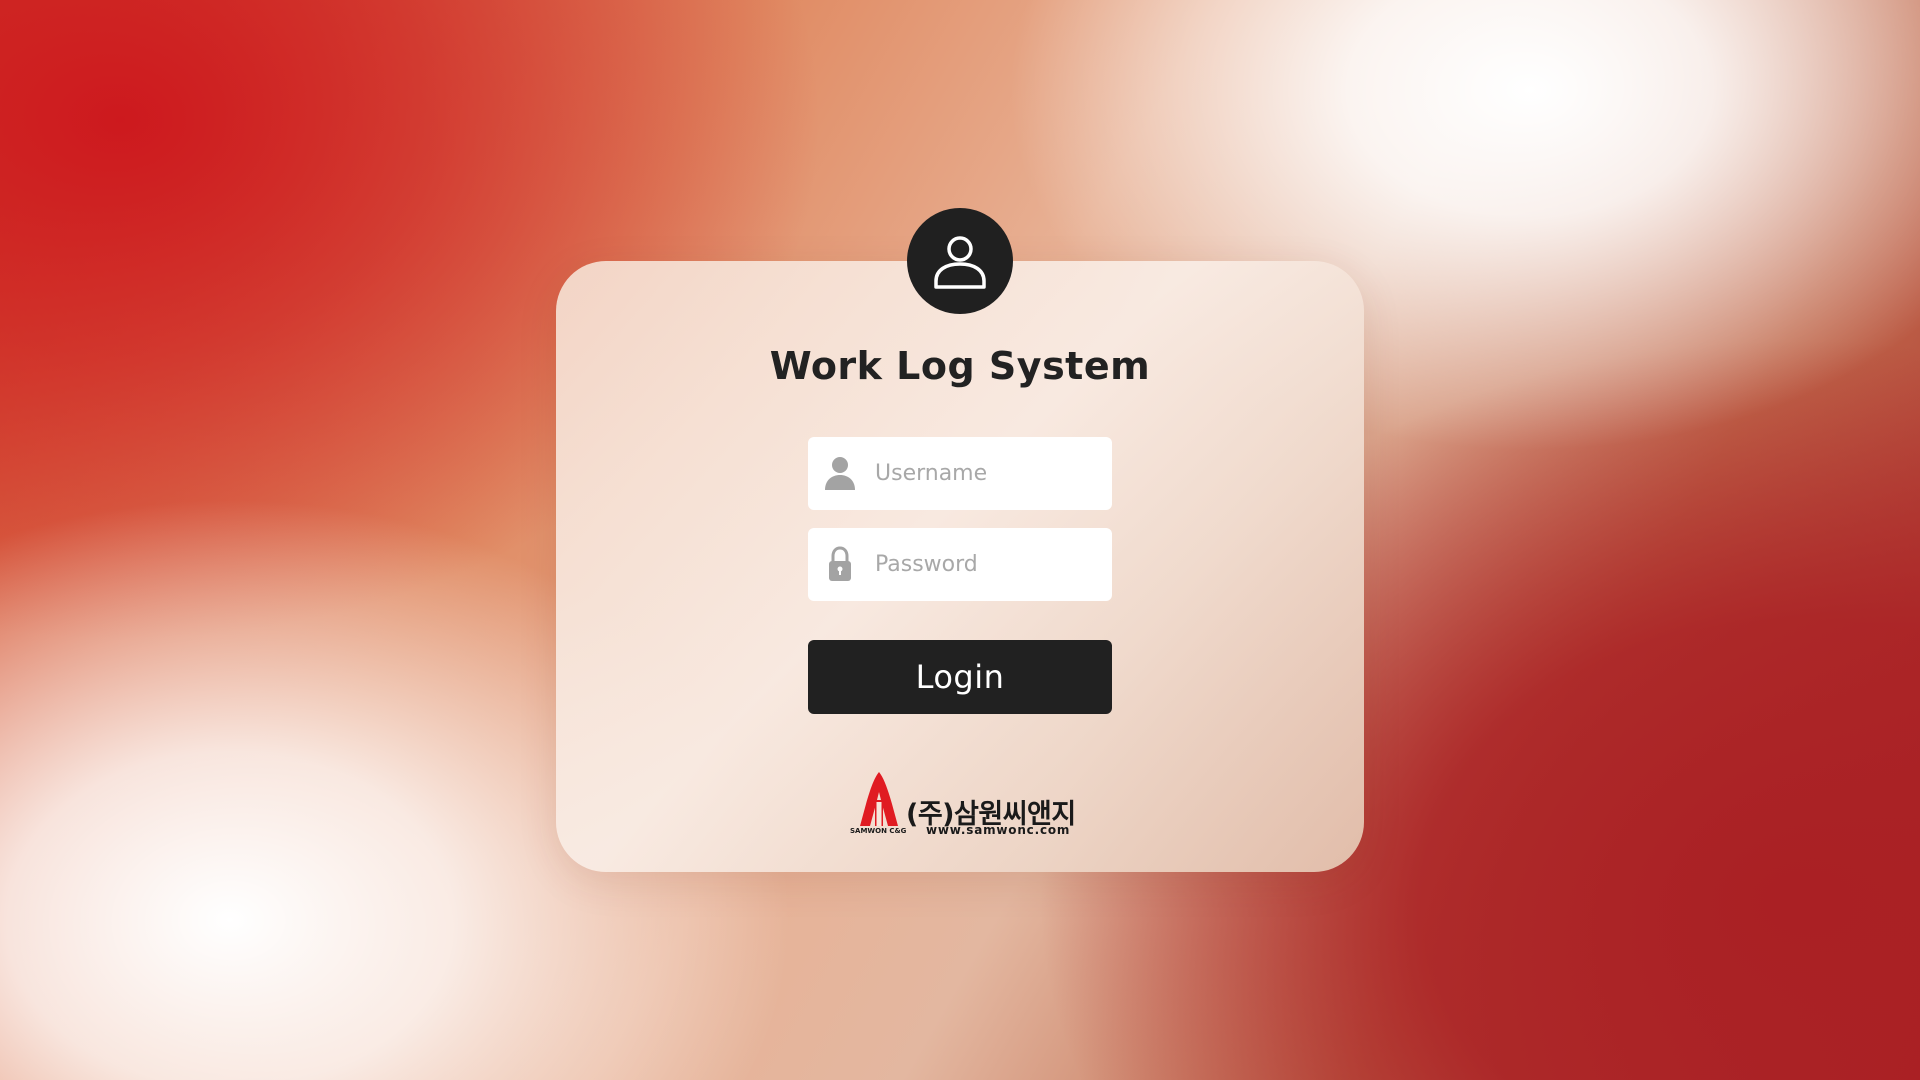 The height and width of the screenshot is (1080, 1920). I want to click on login-button: Login, so click(960, 677).